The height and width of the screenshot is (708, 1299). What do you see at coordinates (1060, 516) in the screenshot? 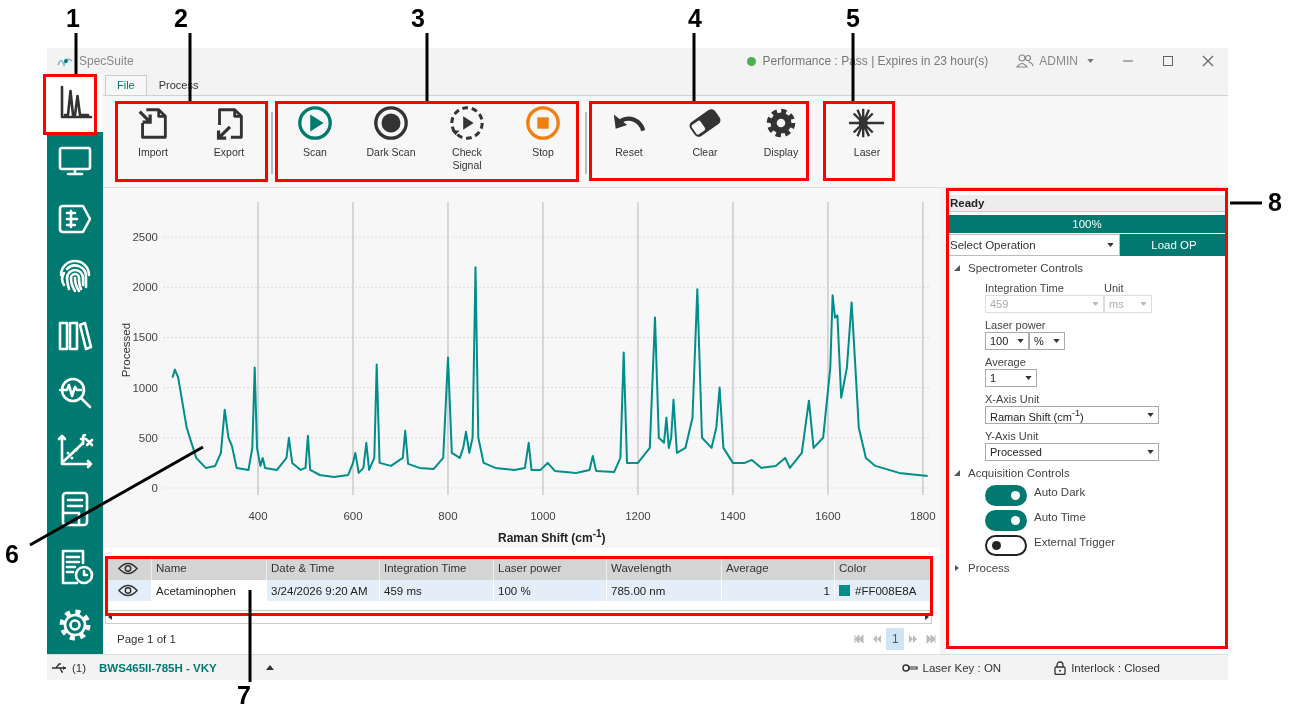
I see `toggle-label: Auto Time` at bounding box center [1060, 516].